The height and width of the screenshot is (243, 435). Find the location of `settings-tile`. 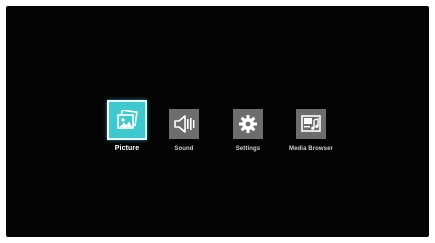

settings-tile is located at coordinates (248, 124).